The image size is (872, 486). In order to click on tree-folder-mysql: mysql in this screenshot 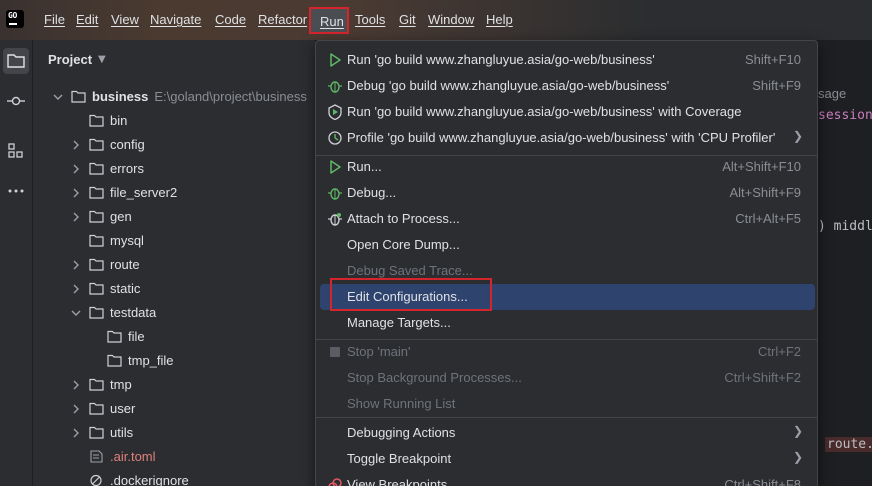, I will do `click(174, 241)`.